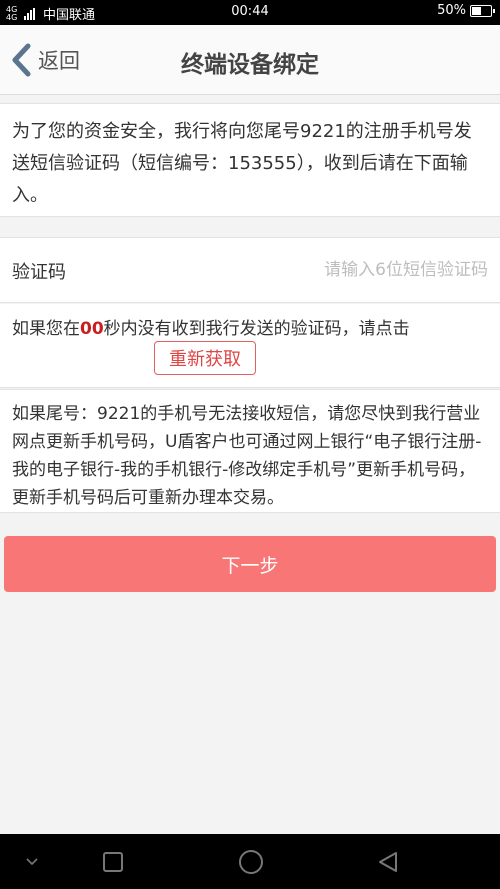  I want to click on home-icon, so click(251, 861).